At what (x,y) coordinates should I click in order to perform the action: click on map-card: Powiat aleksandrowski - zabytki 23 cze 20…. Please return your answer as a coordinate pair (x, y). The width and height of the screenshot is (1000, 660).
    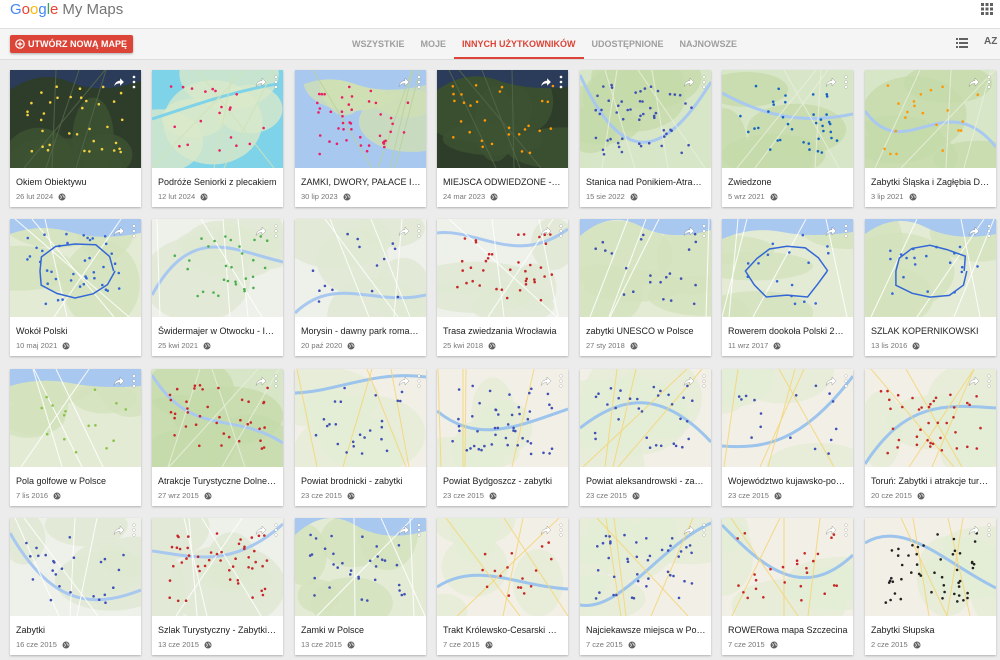
    Looking at the image, I should click on (645, 437).